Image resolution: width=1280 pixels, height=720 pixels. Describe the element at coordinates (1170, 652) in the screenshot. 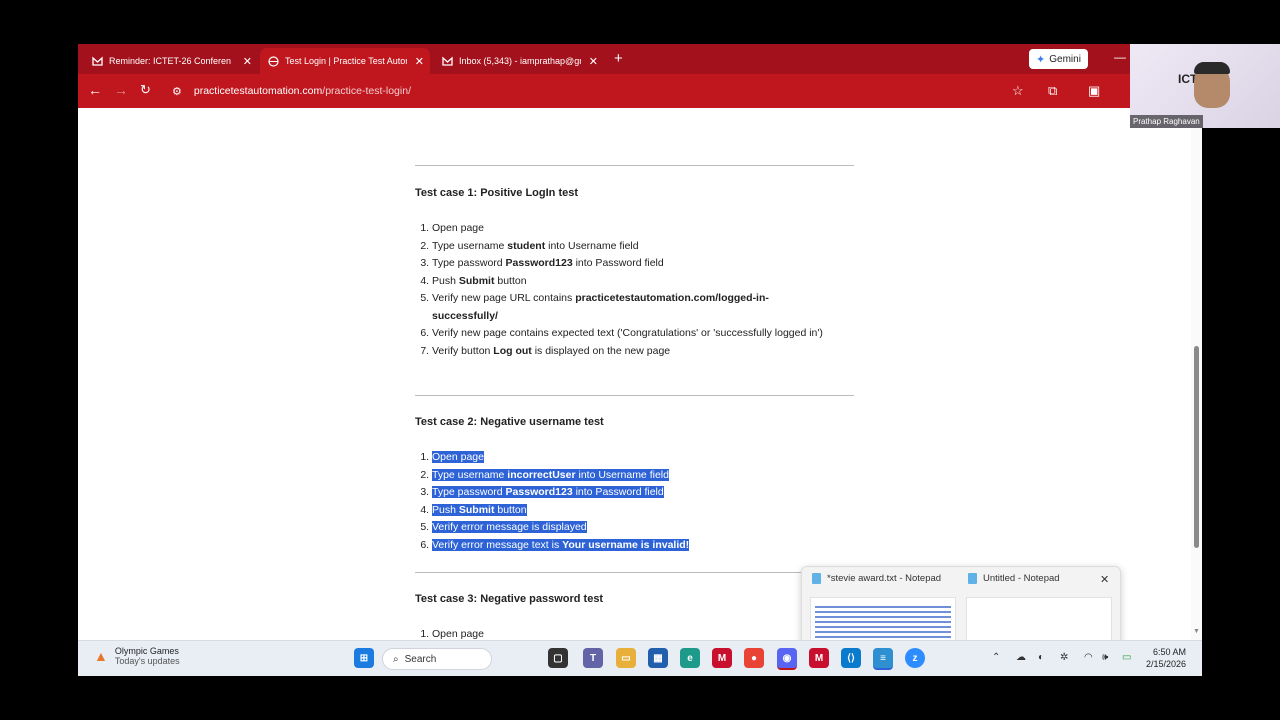

I see `clock-time: 6:50 AM` at that location.